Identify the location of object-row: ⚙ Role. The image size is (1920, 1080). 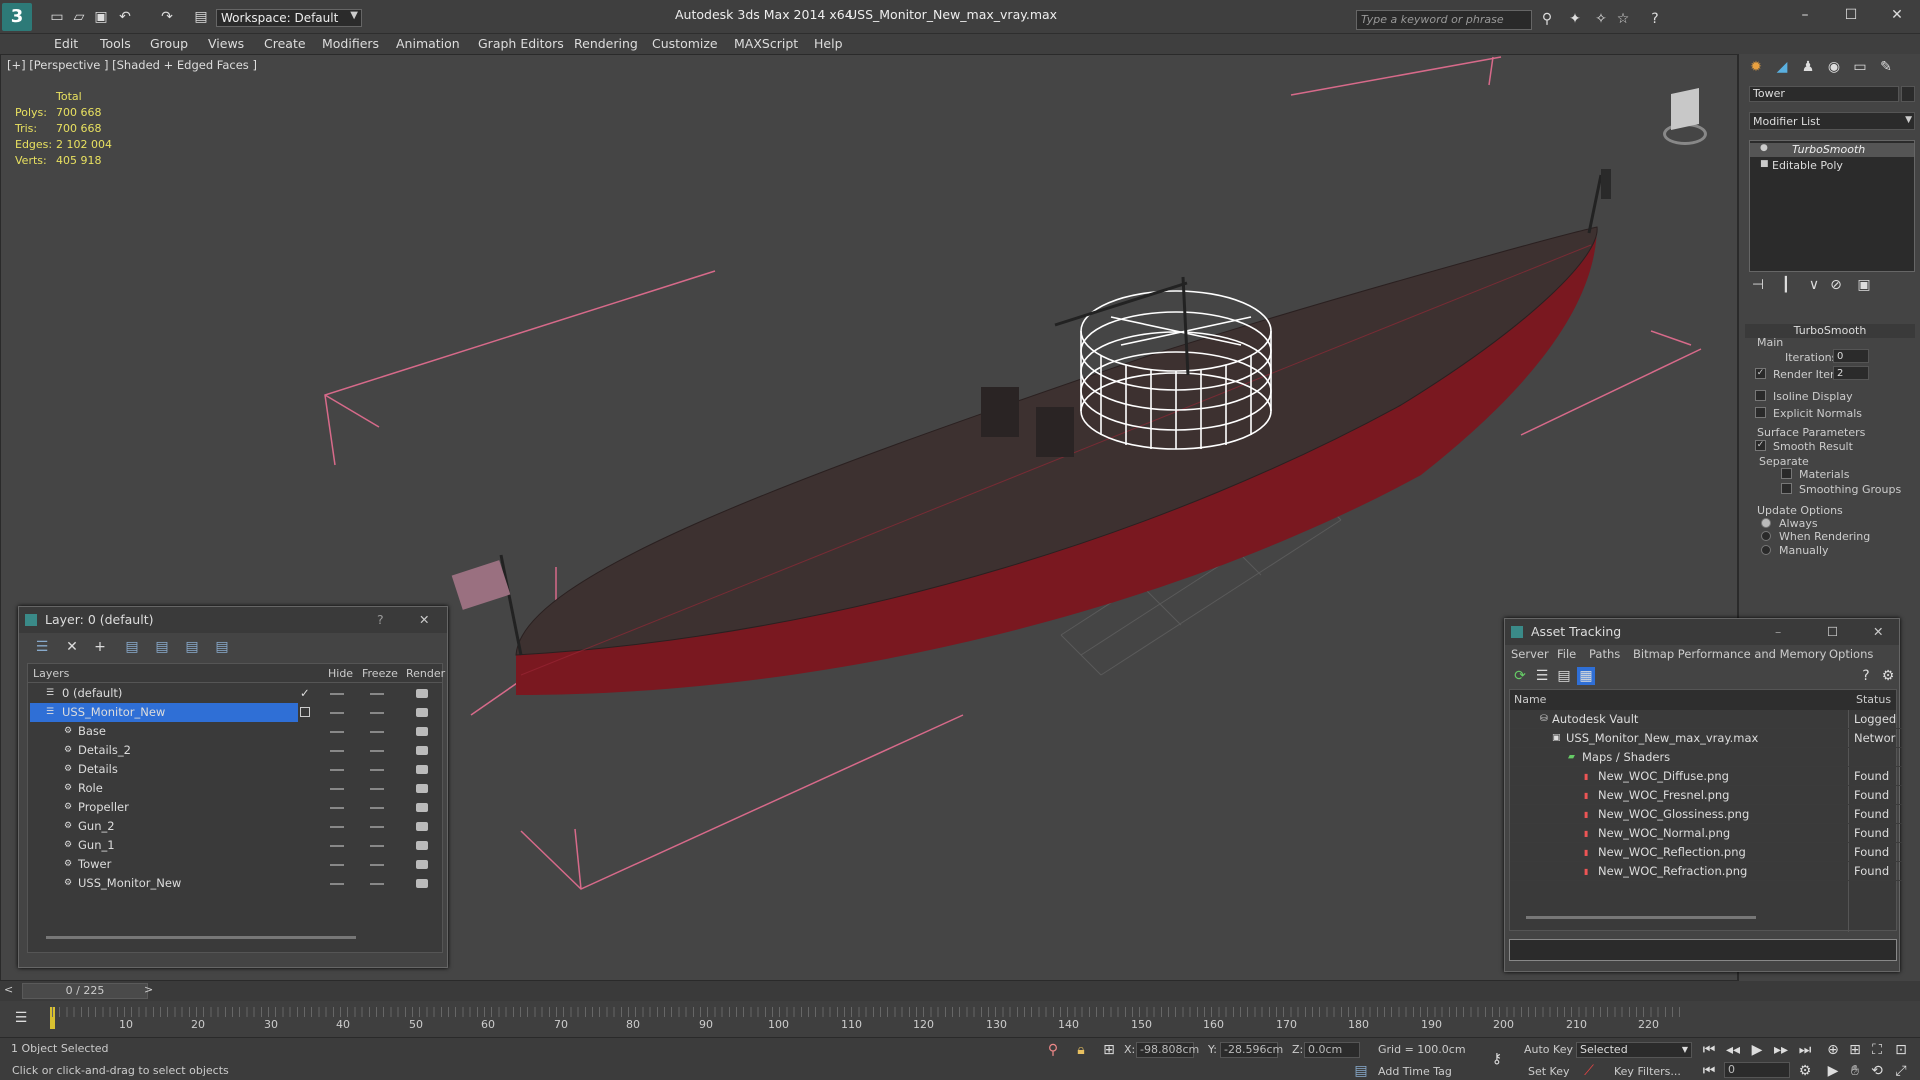
(232, 788).